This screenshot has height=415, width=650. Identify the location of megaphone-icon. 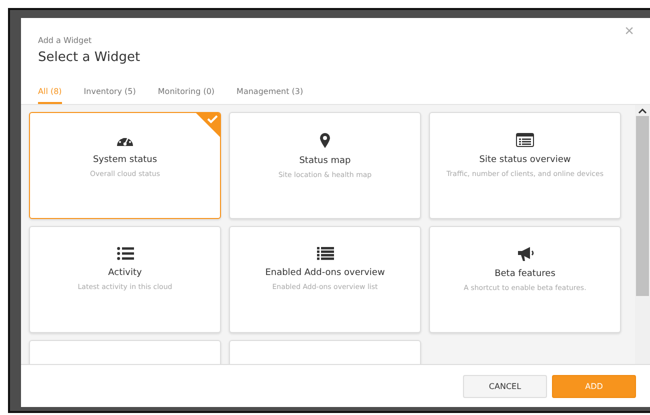
(525, 254).